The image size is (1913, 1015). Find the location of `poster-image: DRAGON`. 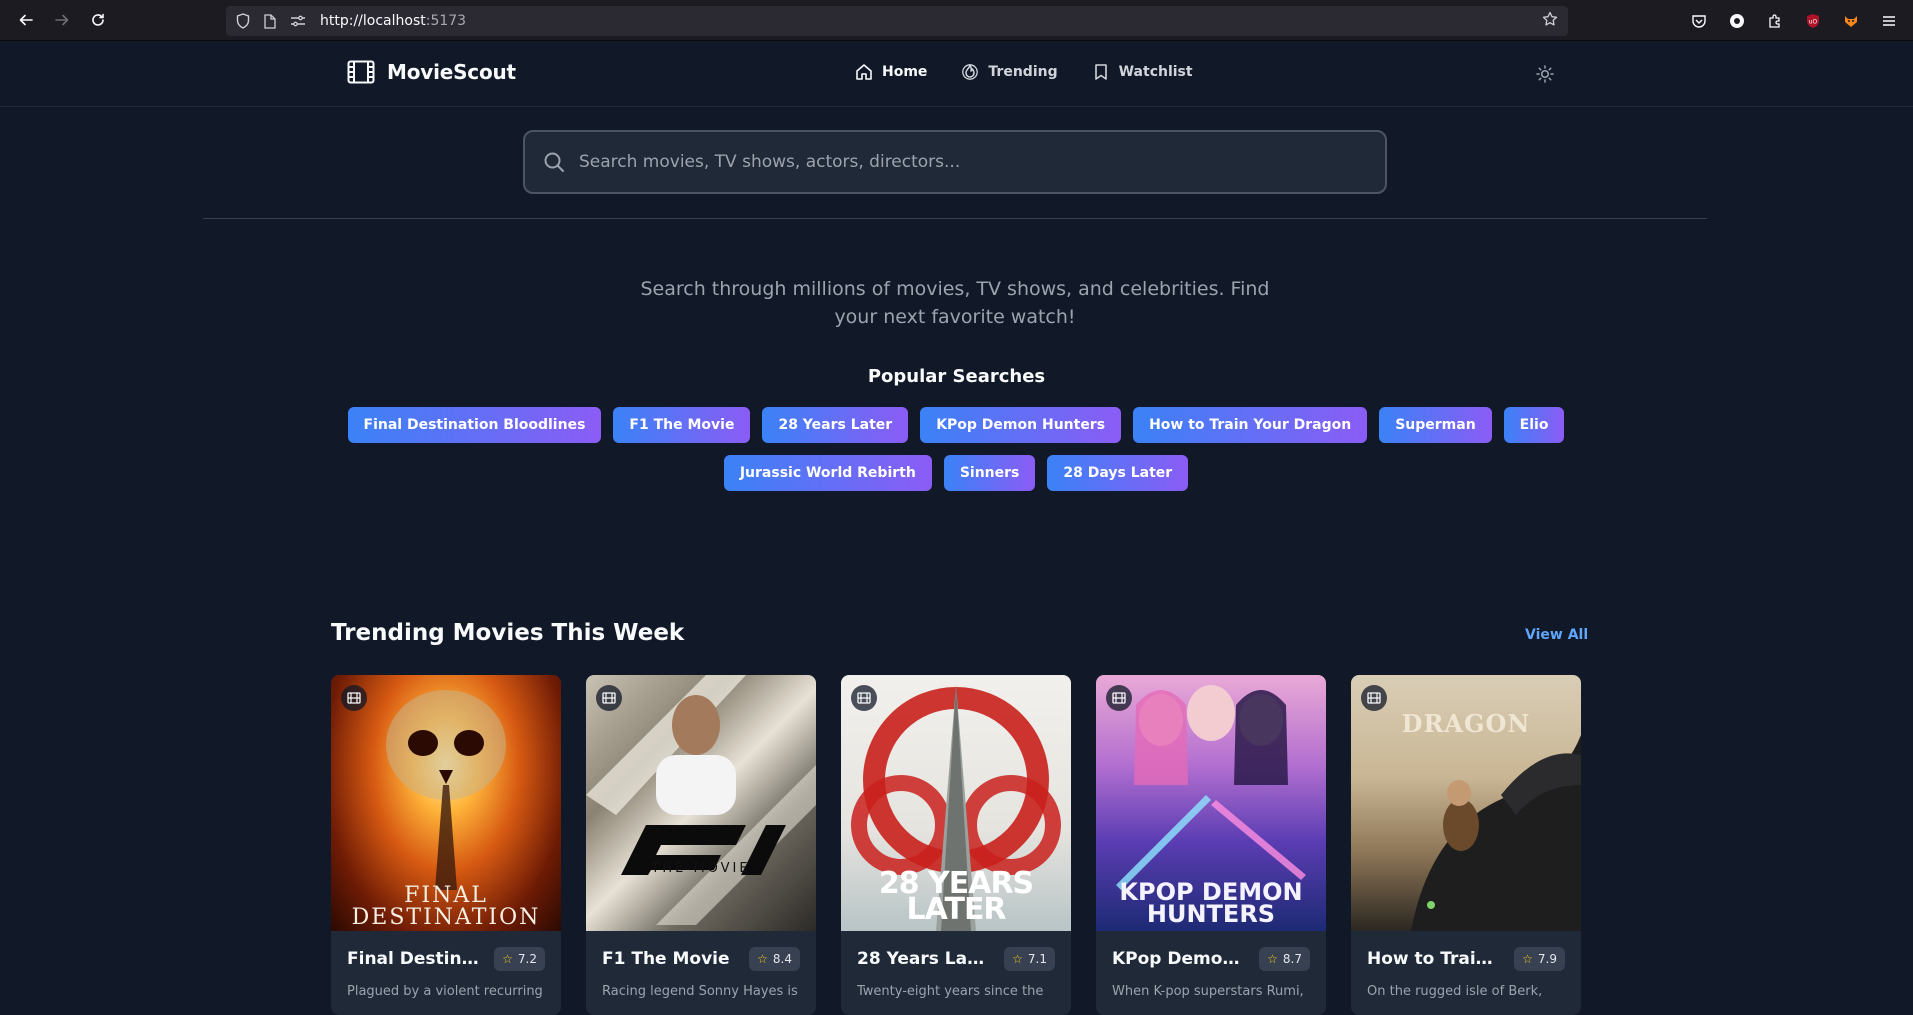

poster-image: DRAGON is located at coordinates (1466, 803).